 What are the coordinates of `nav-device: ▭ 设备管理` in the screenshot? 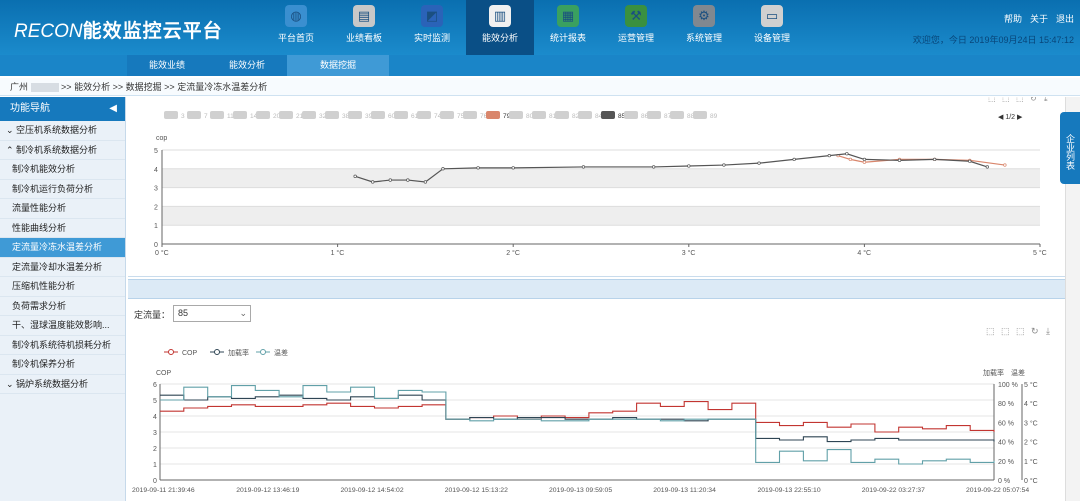 It's located at (772, 27).